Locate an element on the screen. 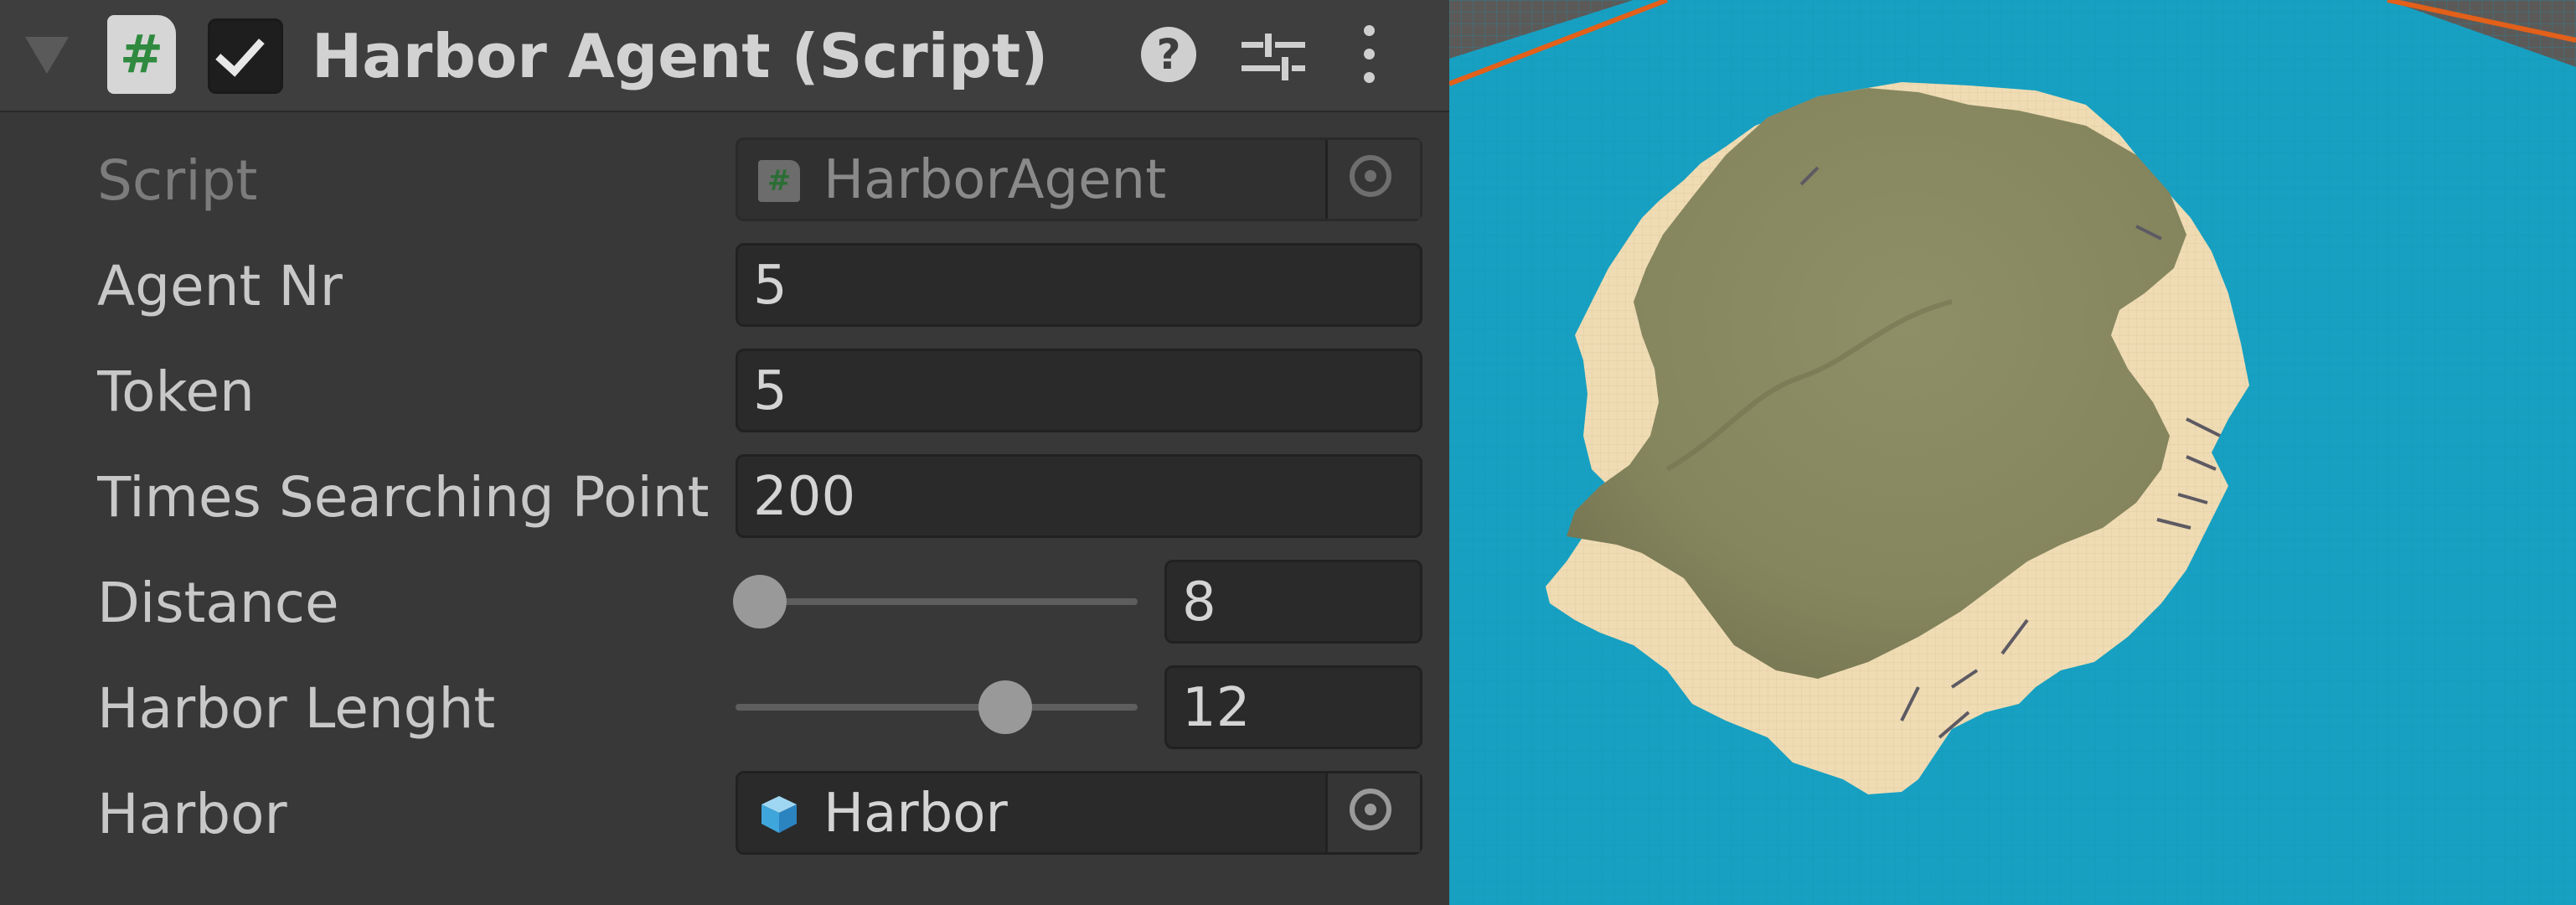  agent-nr-input: 5 is located at coordinates (1079, 285).